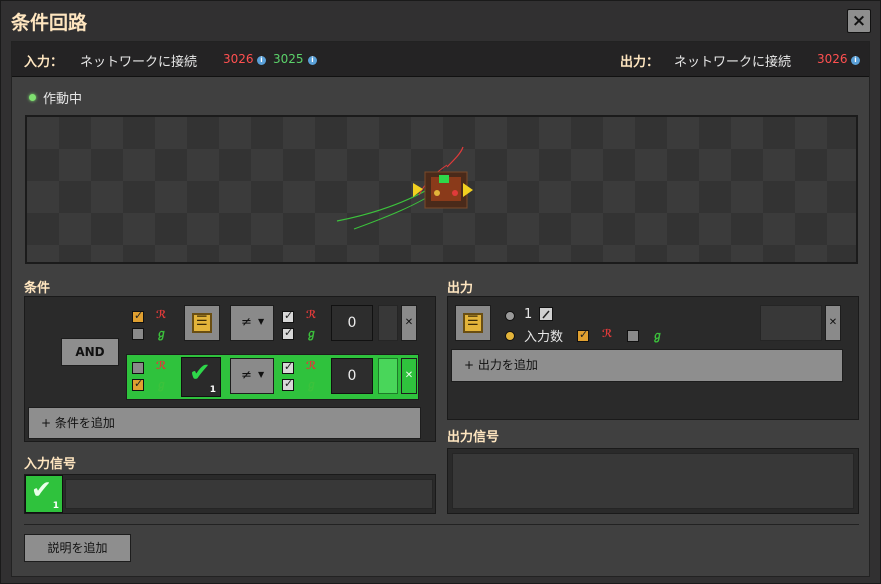 This screenshot has width=881, height=584. Describe the element at coordinates (50, 464) in the screenshot. I see `input-signals-title: 入力信号` at that location.